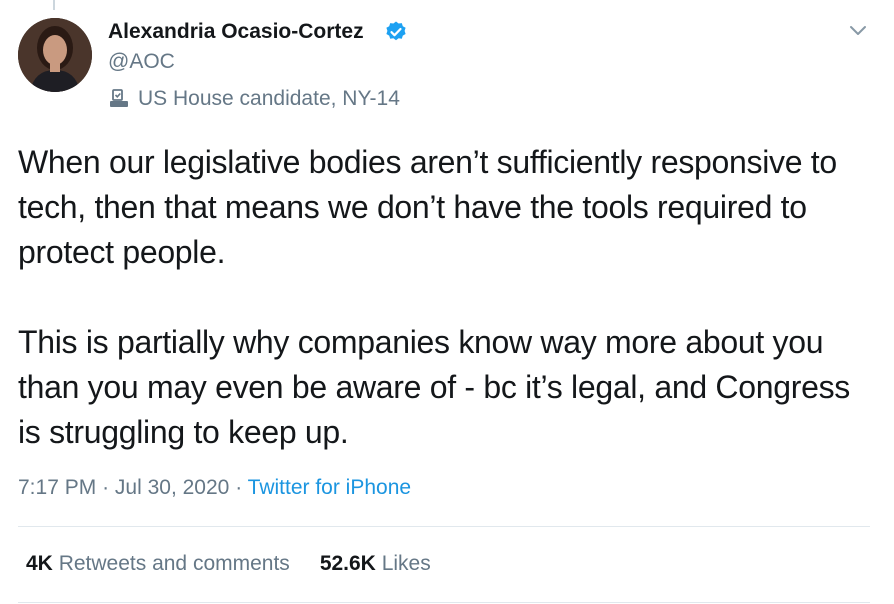 The width and height of the screenshot is (894, 604). I want to click on author-name: Alexandria Ocasio-Cortez, so click(236, 32).